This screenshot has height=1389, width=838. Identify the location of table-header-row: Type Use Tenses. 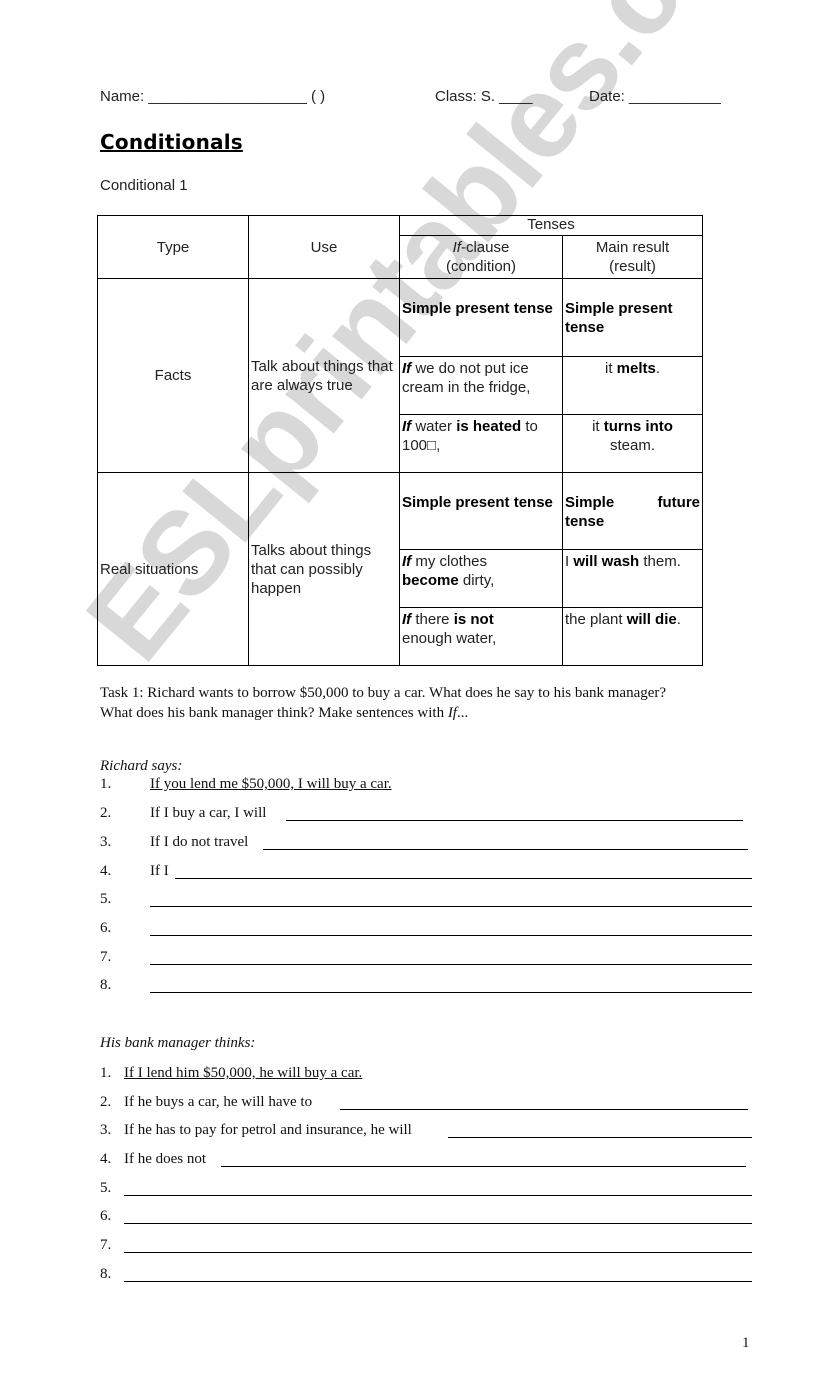
(400, 247).